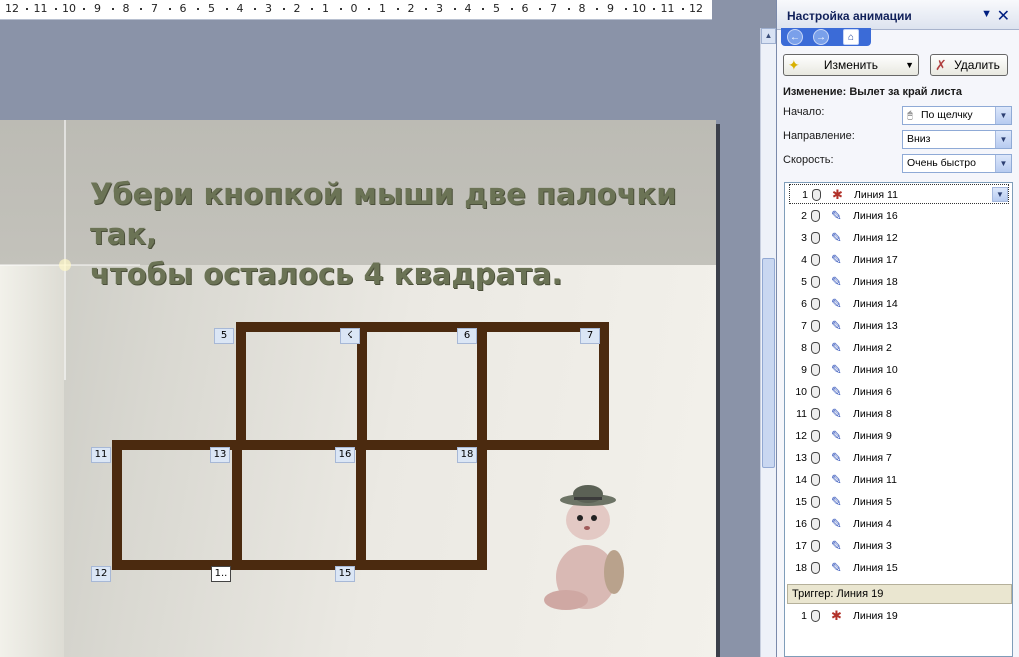  I want to click on animation-marker: 5, so click(224, 336).